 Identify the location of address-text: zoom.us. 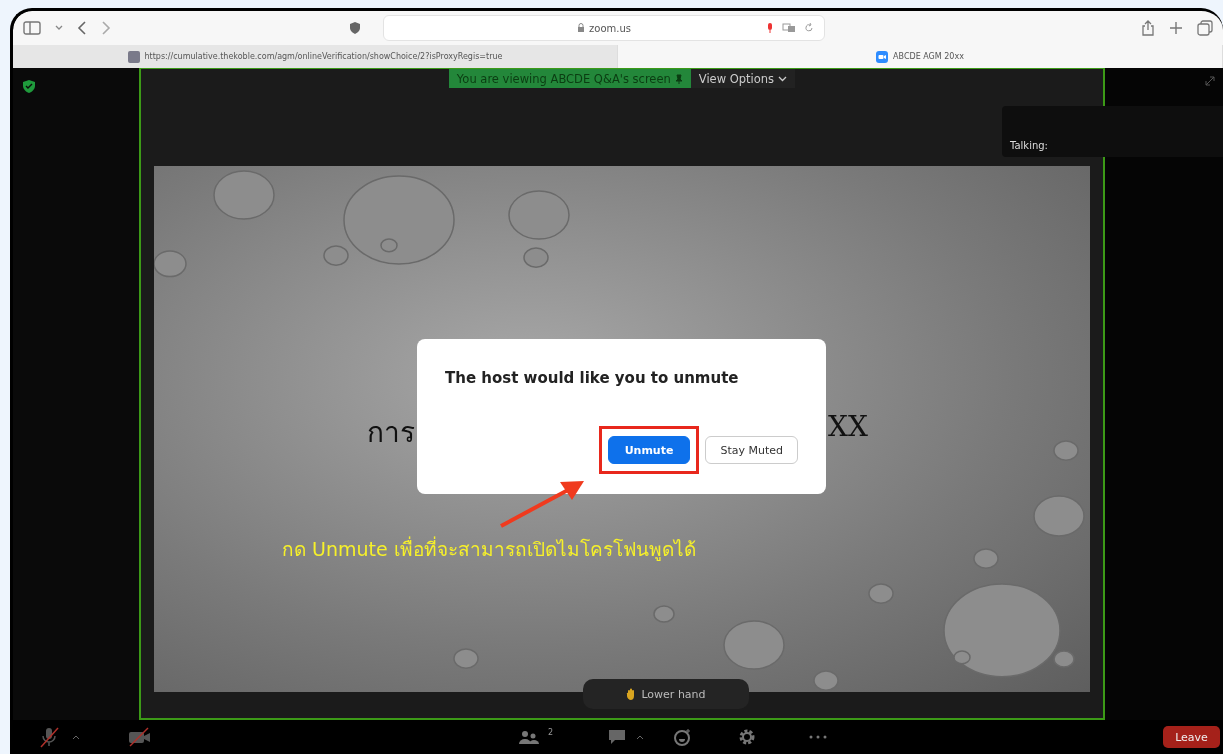
(610, 28).